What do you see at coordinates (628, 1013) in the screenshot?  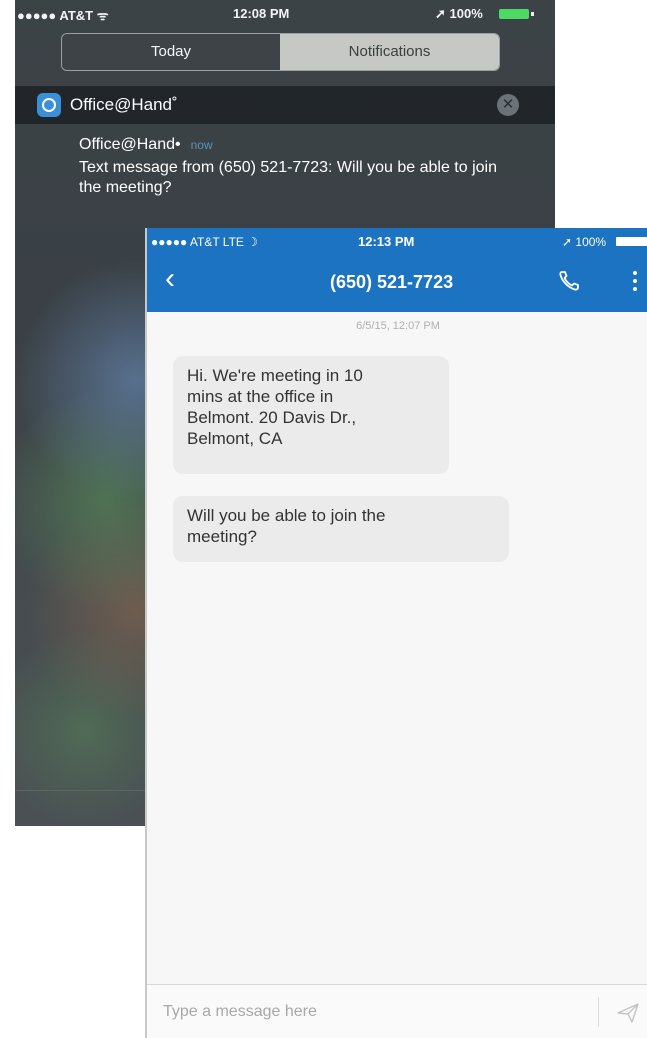 I see `send-icon` at bounding box center [628, 1013].